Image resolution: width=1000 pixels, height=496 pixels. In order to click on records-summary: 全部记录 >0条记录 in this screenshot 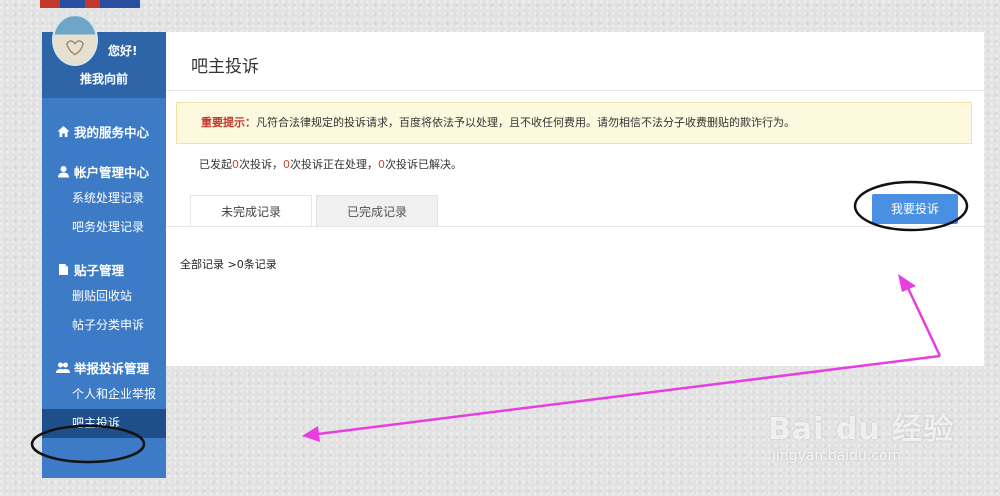, I will do `click(228, 264)`.